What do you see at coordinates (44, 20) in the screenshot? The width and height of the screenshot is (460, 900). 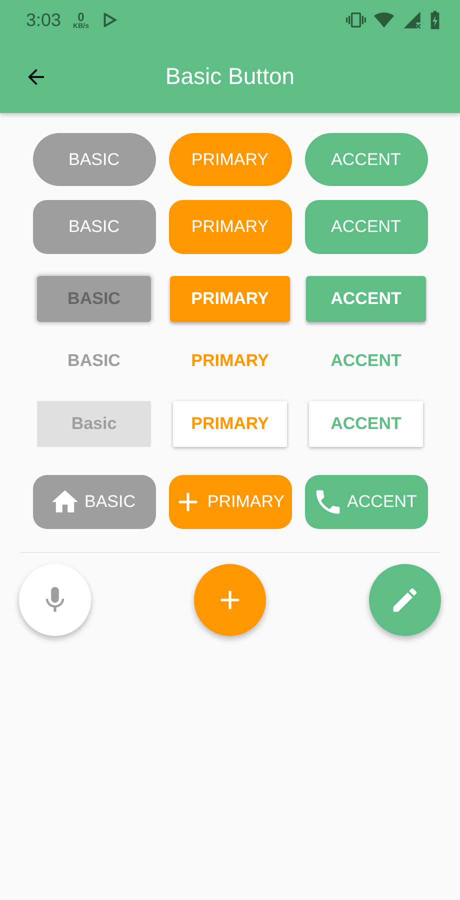 I see `clock: 3:03` at bounding box center [44, 20].